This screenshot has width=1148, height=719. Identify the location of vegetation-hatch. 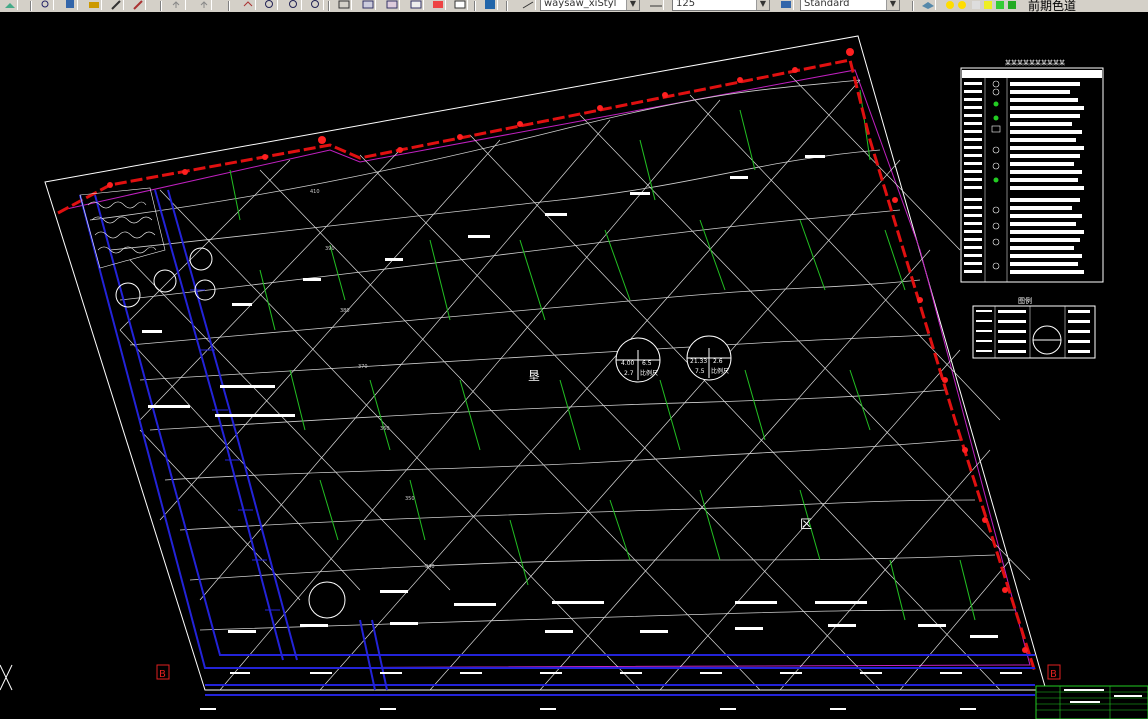
(122, 228).